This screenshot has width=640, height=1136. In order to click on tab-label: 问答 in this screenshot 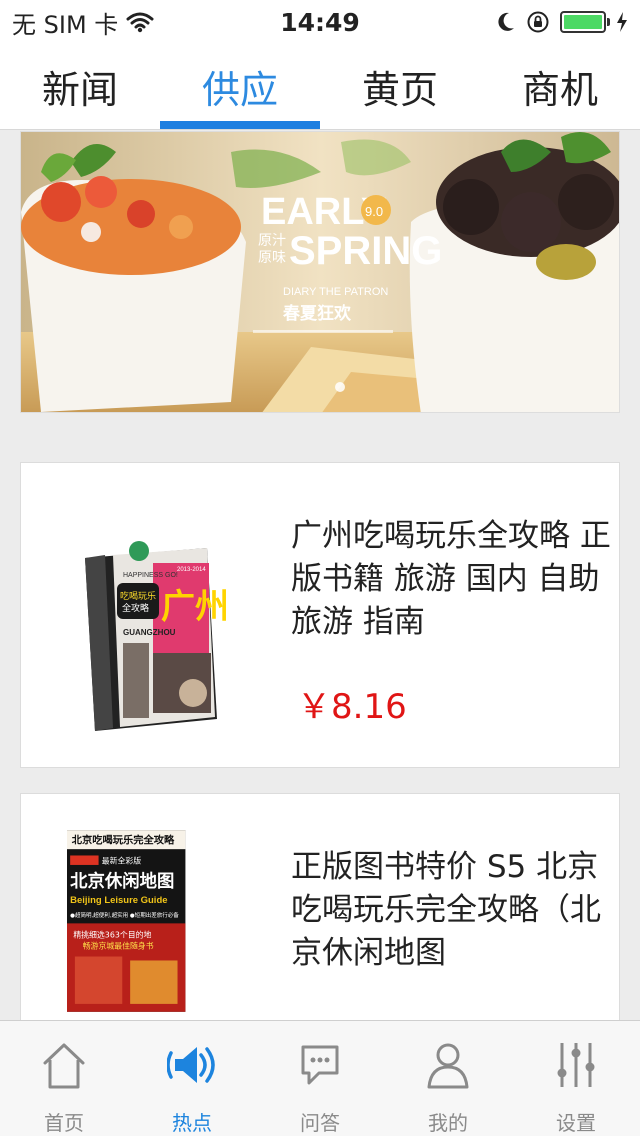, I will do `click(320, 1123)`.